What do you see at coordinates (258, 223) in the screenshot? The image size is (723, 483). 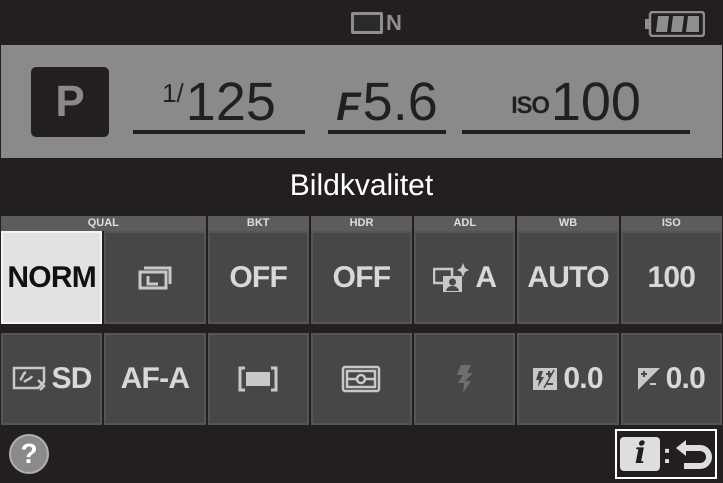 I see `column-header: BKT` at bounding box center [258, 223].